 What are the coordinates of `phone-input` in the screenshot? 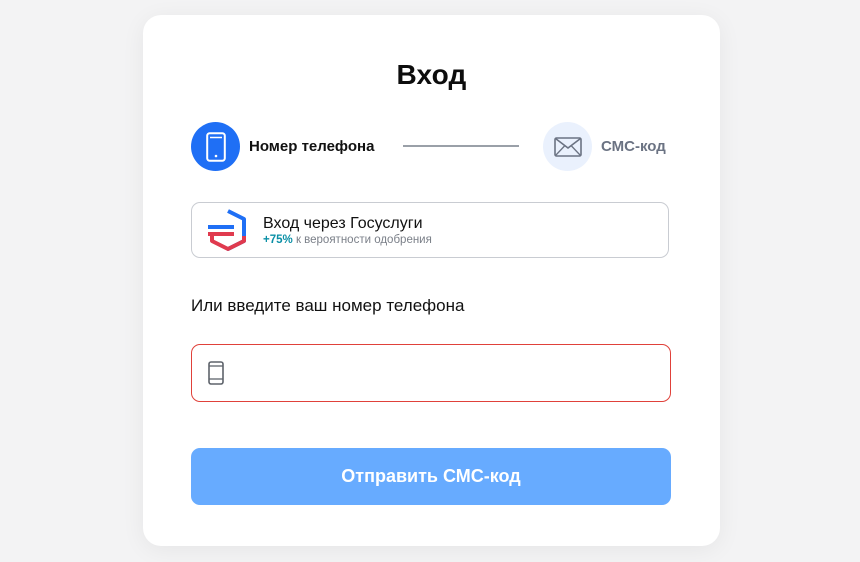 It's located at (453, 373).